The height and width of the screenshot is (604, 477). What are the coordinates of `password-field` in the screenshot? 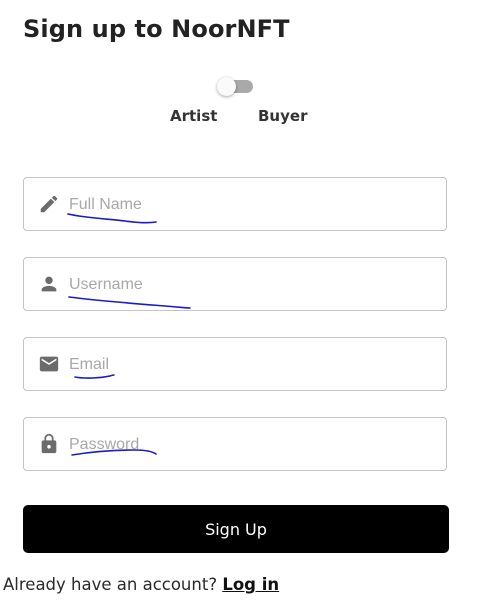 It's located at (235, 444).